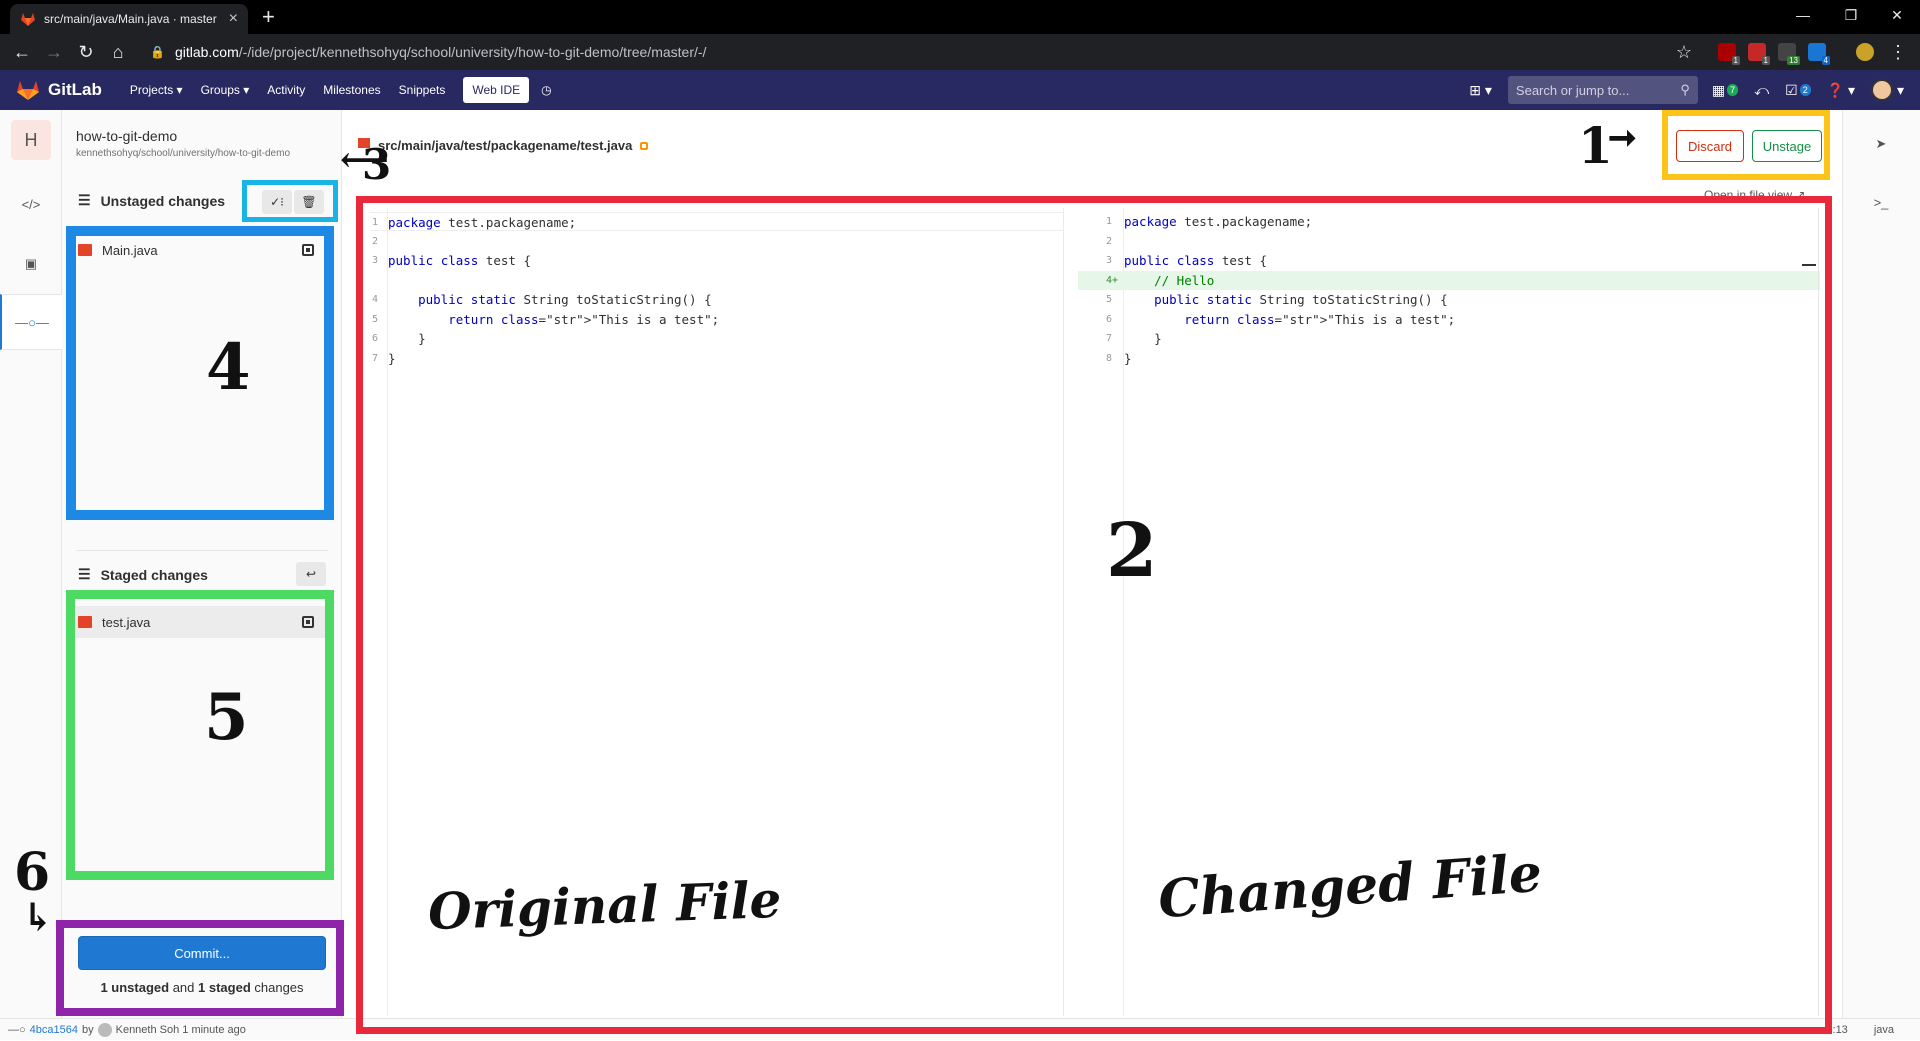  I want to click on gitlab-logo: GitLab, so click(59, 90).